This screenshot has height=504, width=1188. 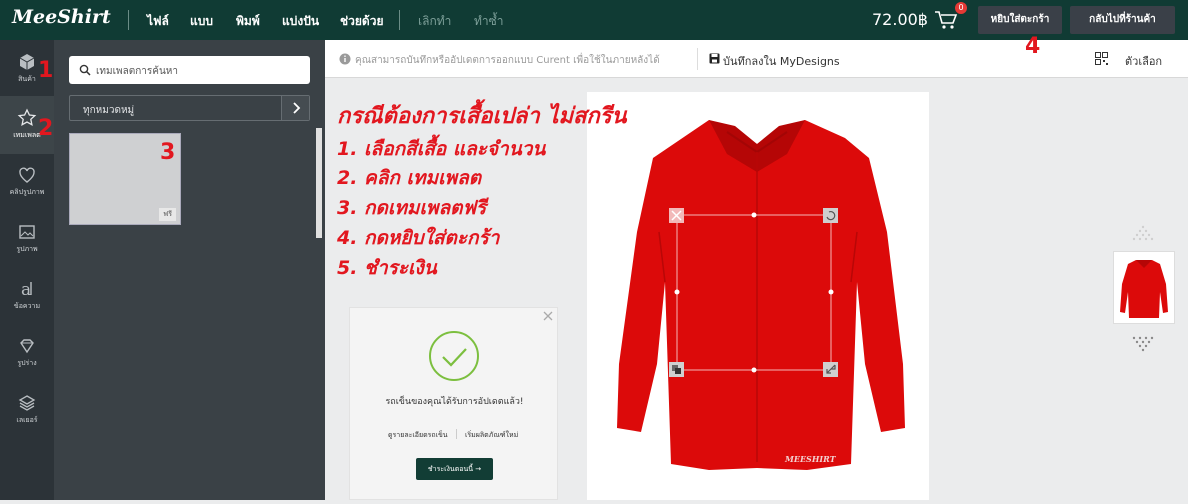 I want to click on qr-icon, so click(x=1101, y=58).